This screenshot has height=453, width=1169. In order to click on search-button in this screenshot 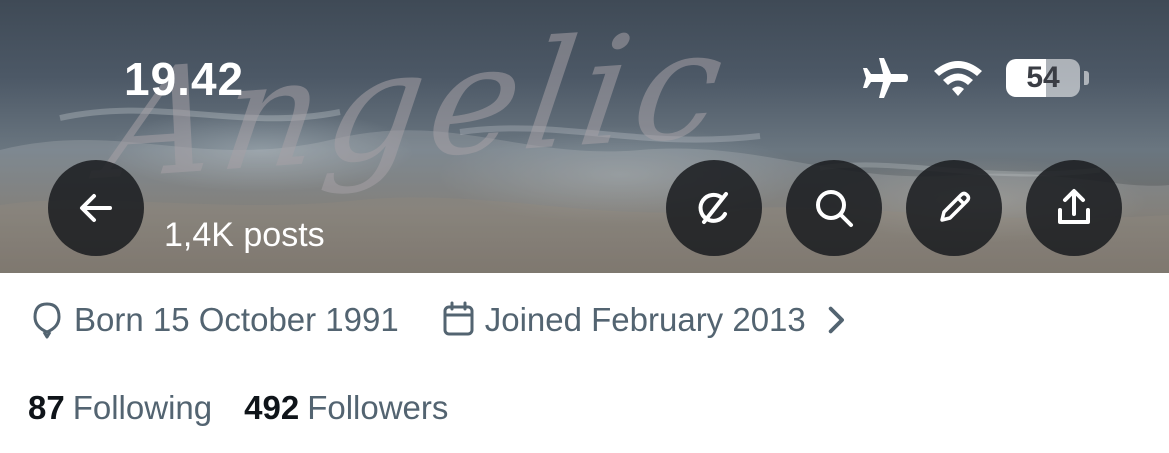, I will do `click(834, 208)`.